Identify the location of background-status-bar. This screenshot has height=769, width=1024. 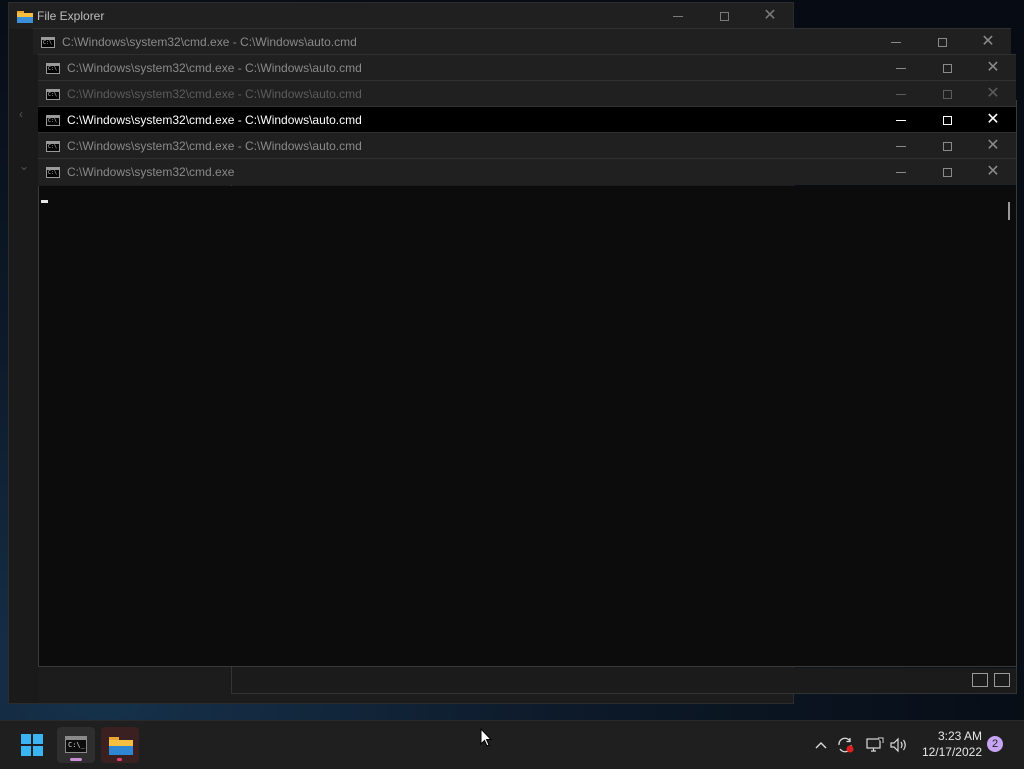
(624, 681).